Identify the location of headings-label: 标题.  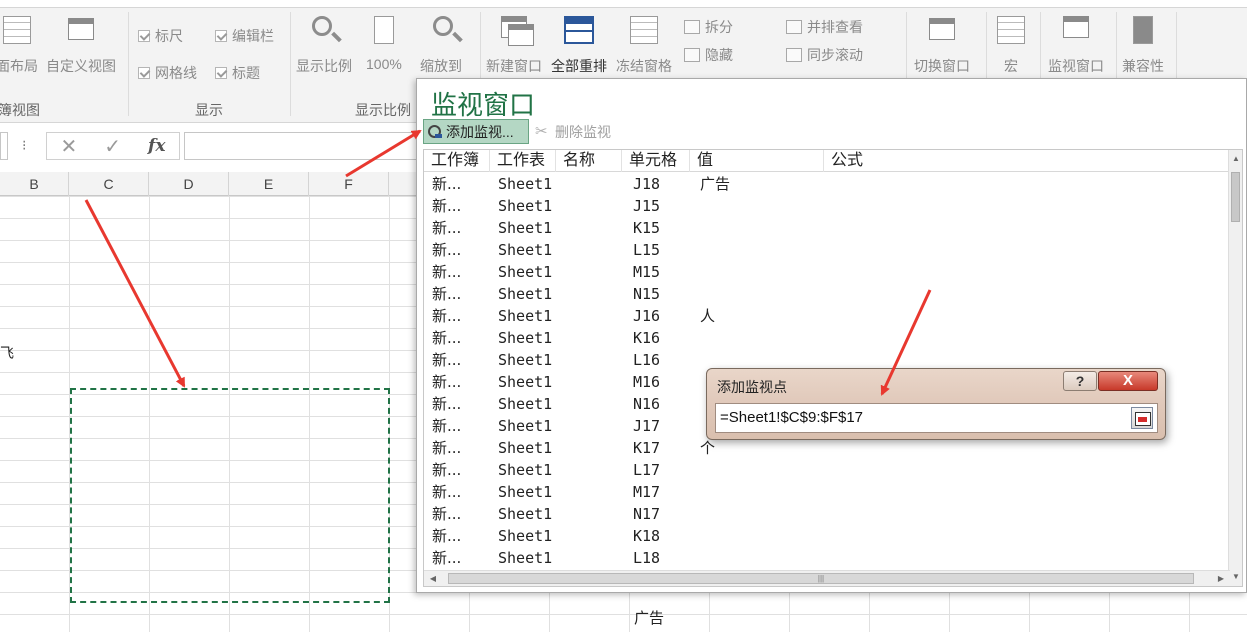
(246, 73).